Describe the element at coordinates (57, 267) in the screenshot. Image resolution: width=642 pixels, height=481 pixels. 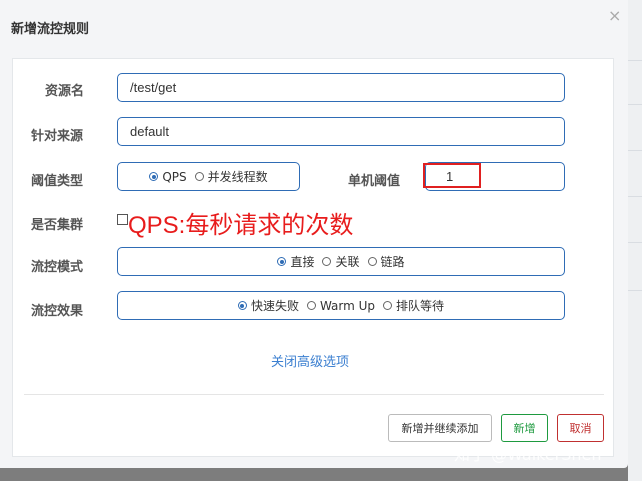
I see `flow-mode-label: 流控模式` at that location.